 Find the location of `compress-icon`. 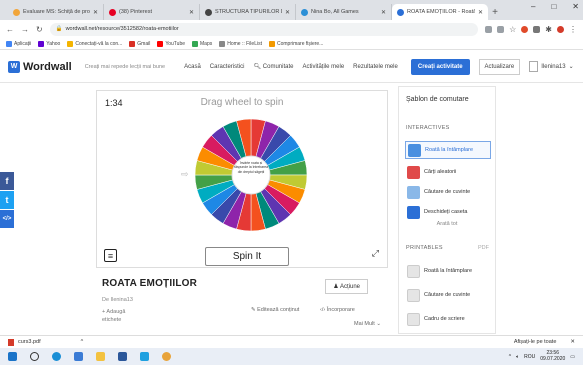

compress-icon is located at coordinates (271, 43).